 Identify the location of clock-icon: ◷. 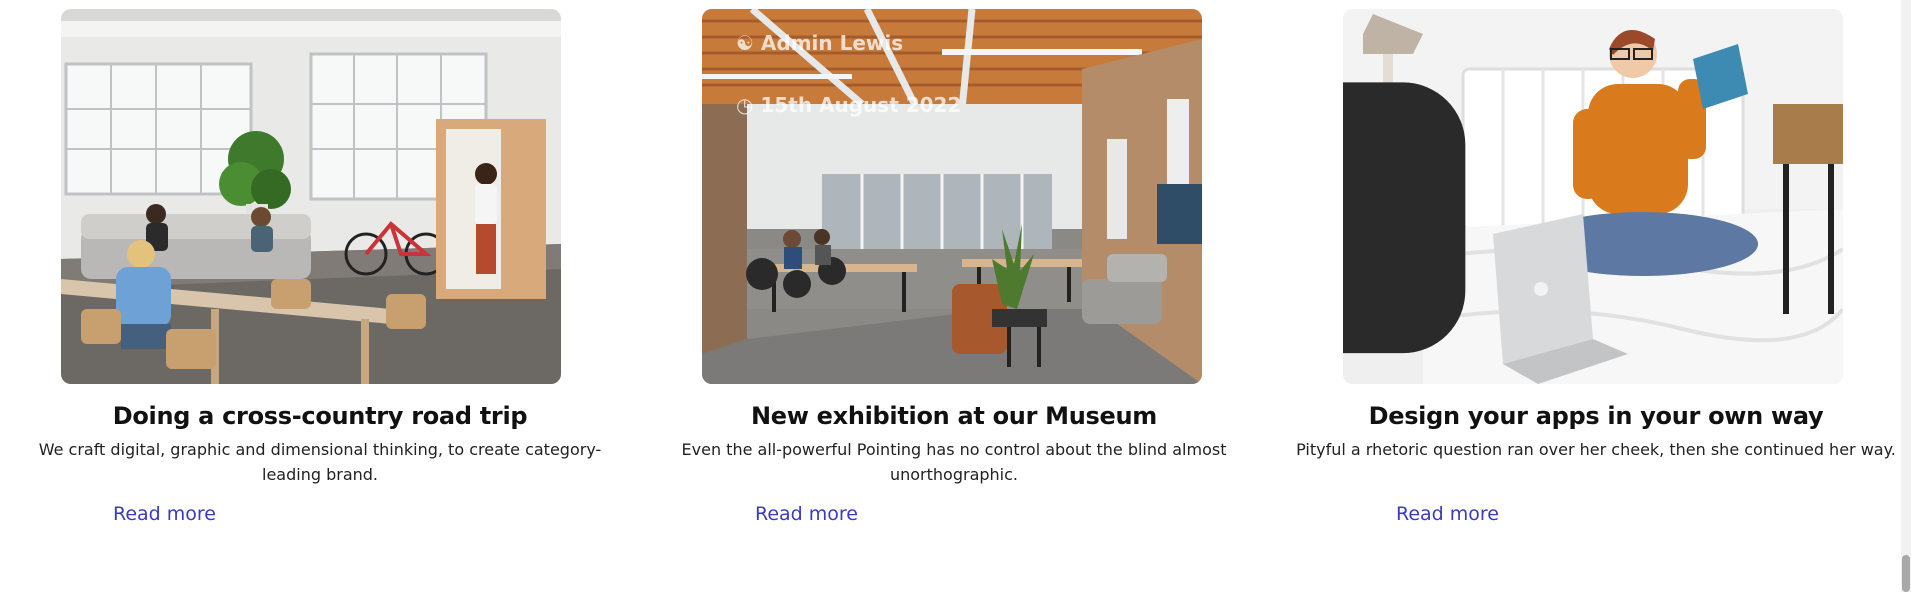
(745, 105).